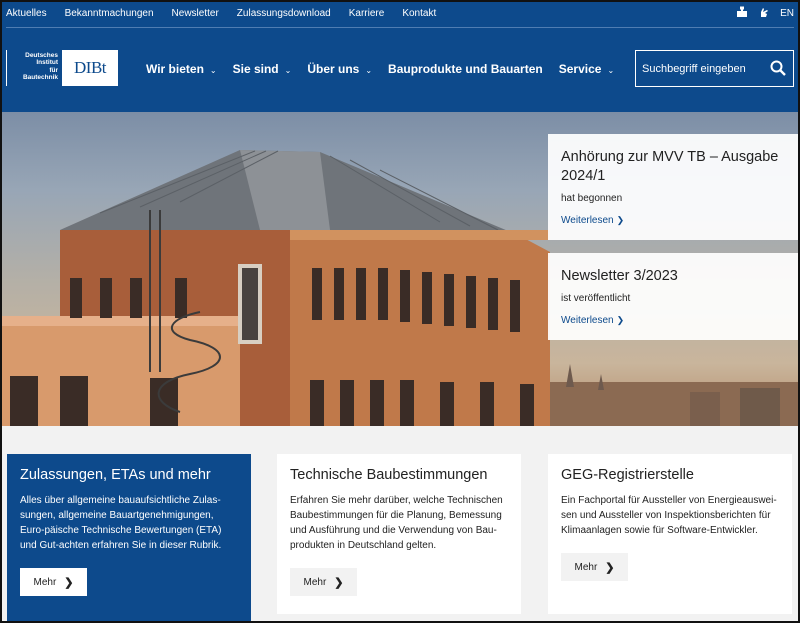 The image size is (800, 623). I want to click on logo-institution-text: Deutsches Institut für Bautechnik, so click(34, 68).